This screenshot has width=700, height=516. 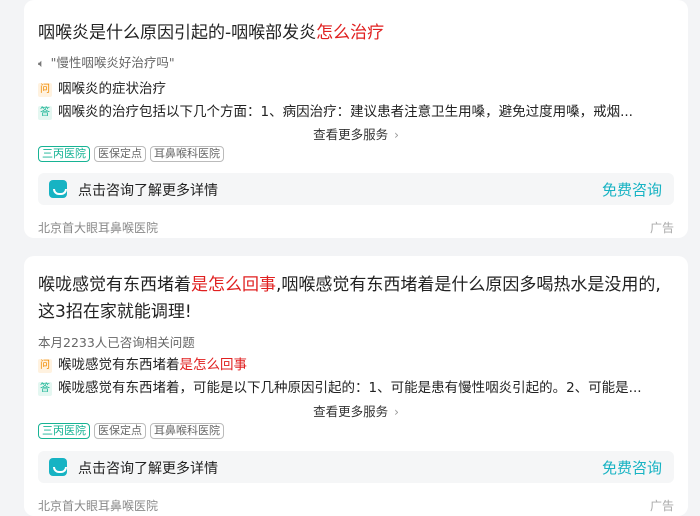 I want to click on question-row: 问咽喉炎的症状治疗, so click(x=356, y=87).